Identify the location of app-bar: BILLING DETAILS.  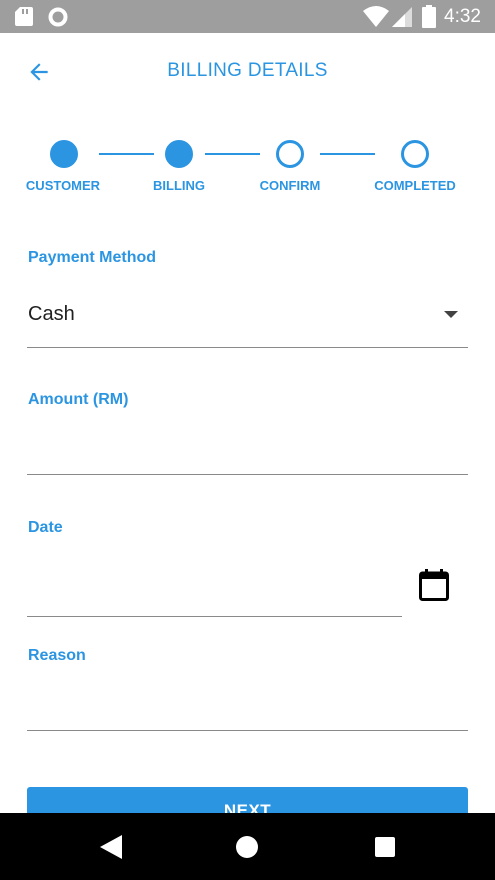
(247, 72).